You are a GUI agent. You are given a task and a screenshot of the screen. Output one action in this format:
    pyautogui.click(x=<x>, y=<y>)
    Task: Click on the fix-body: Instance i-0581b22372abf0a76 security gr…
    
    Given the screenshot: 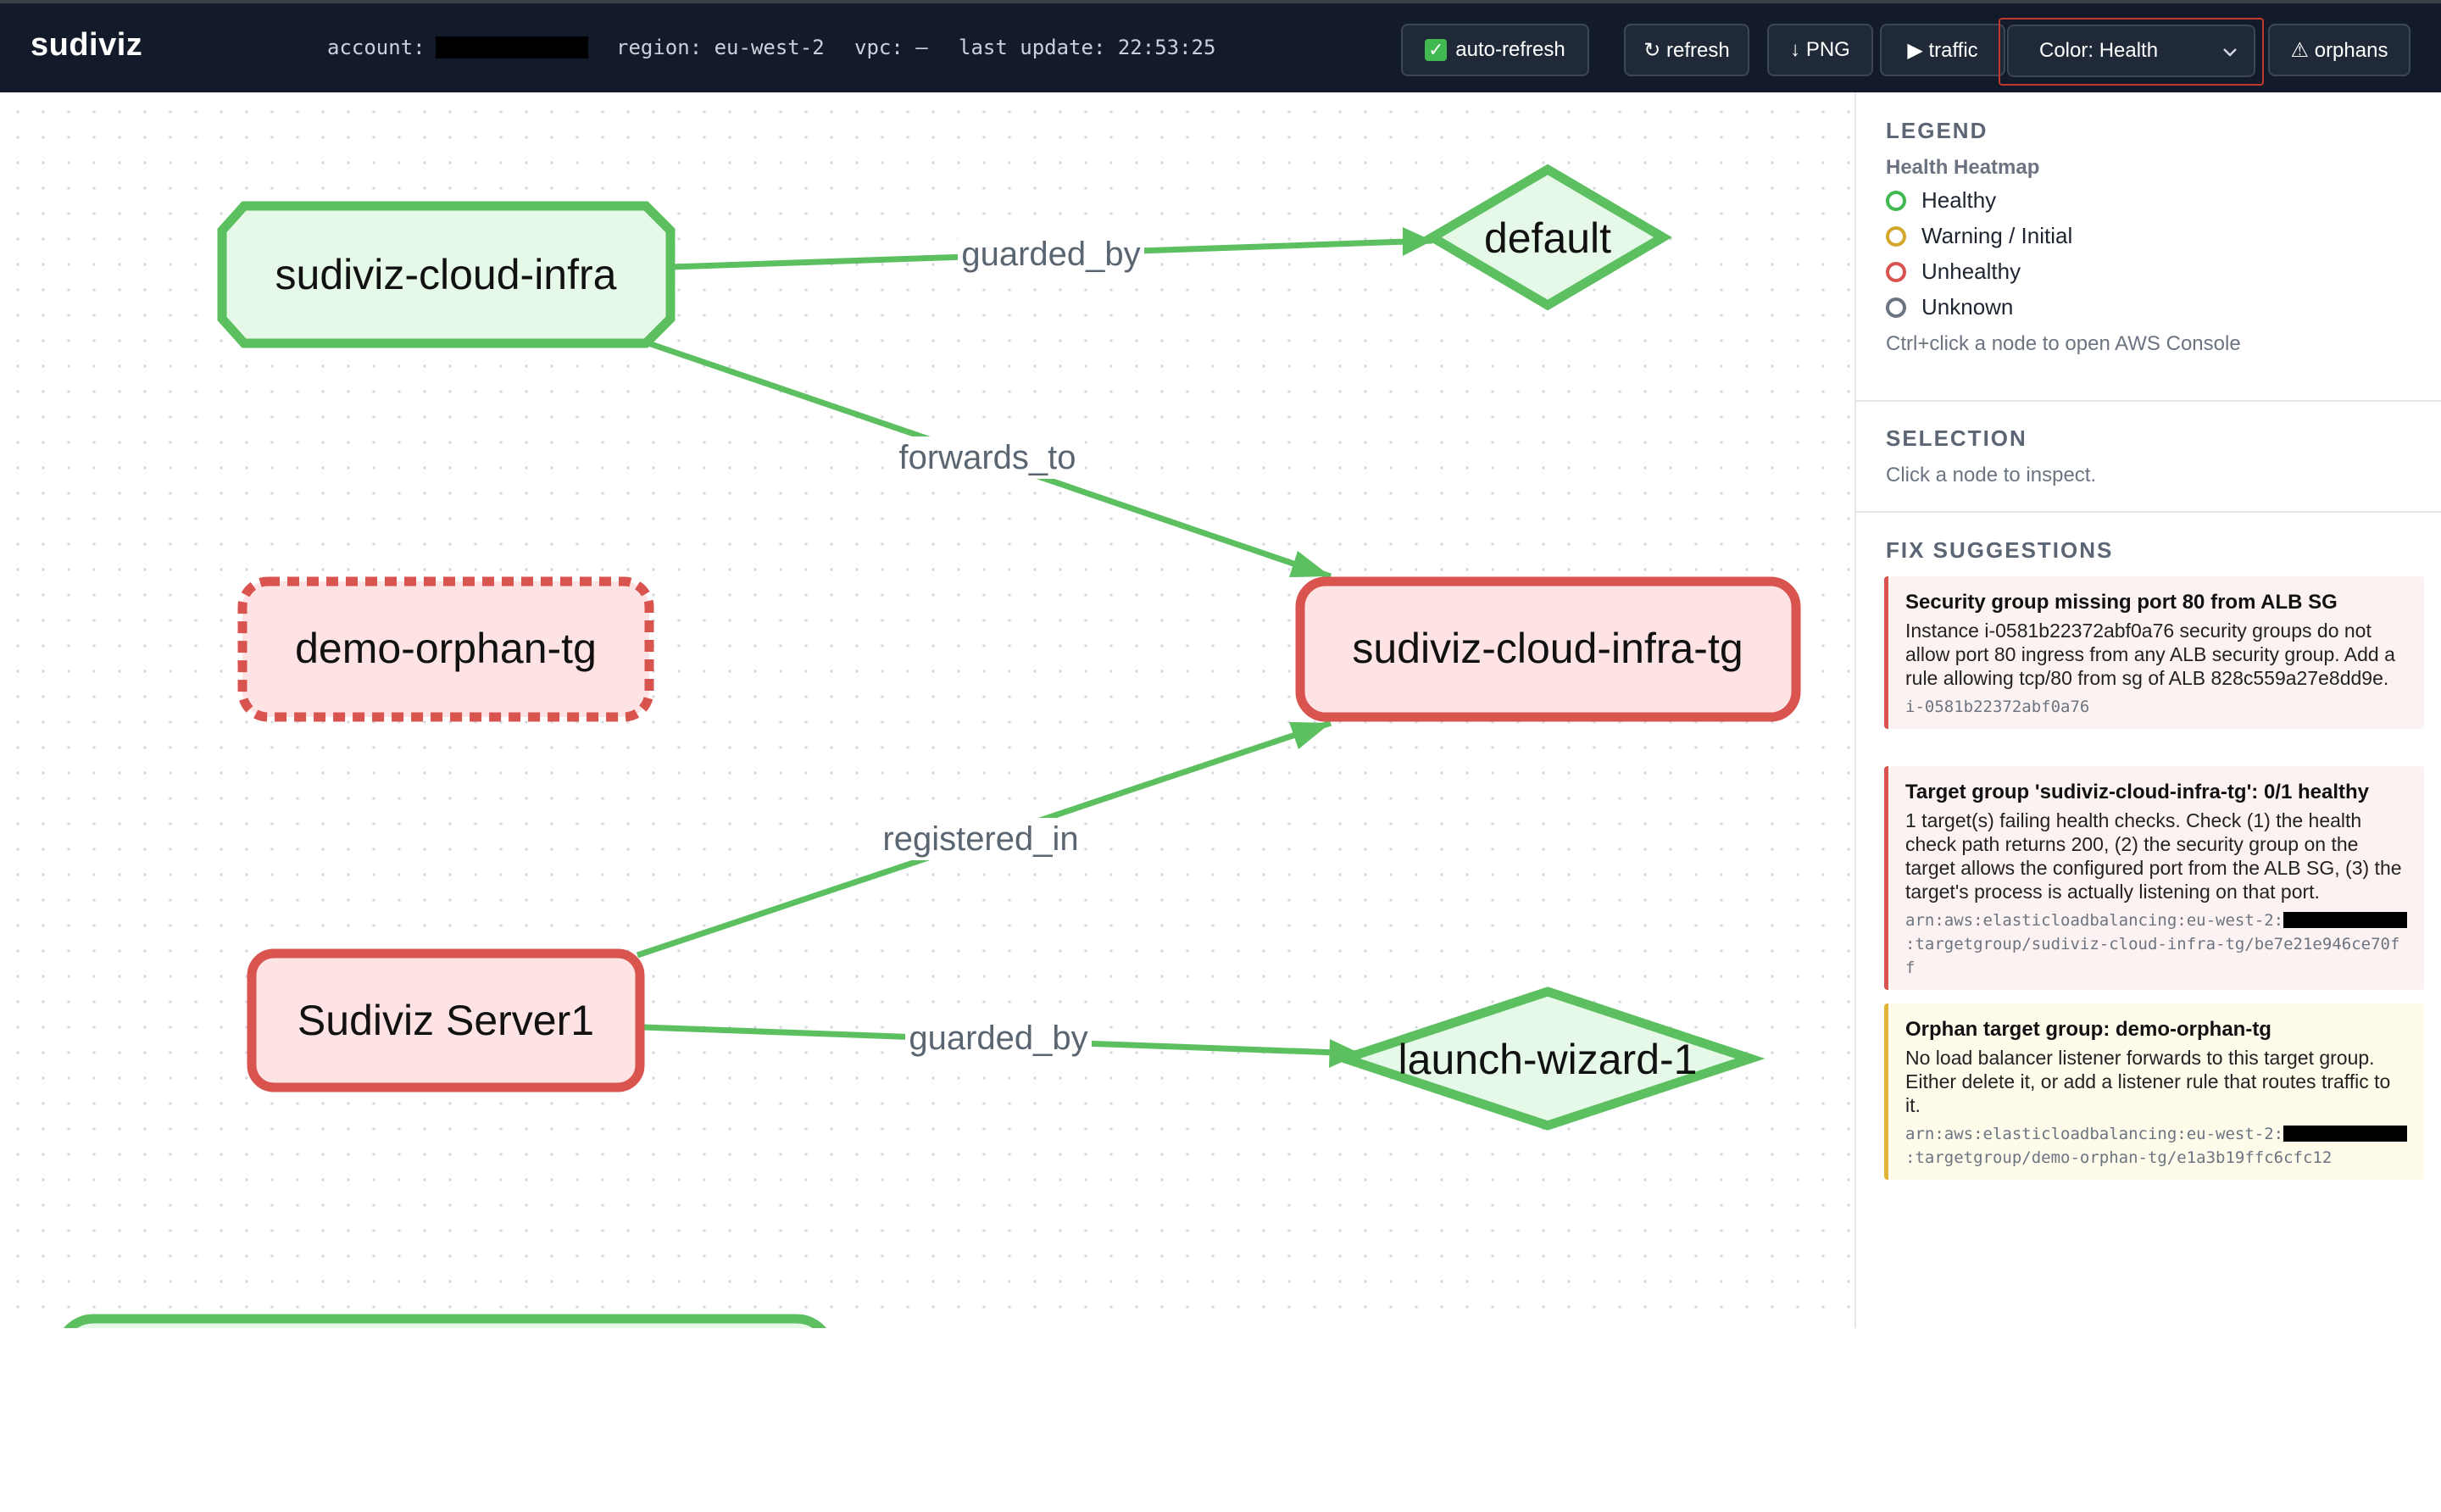 What is the action you would take?
    pyautogui.click(x=2150, y=654)
    